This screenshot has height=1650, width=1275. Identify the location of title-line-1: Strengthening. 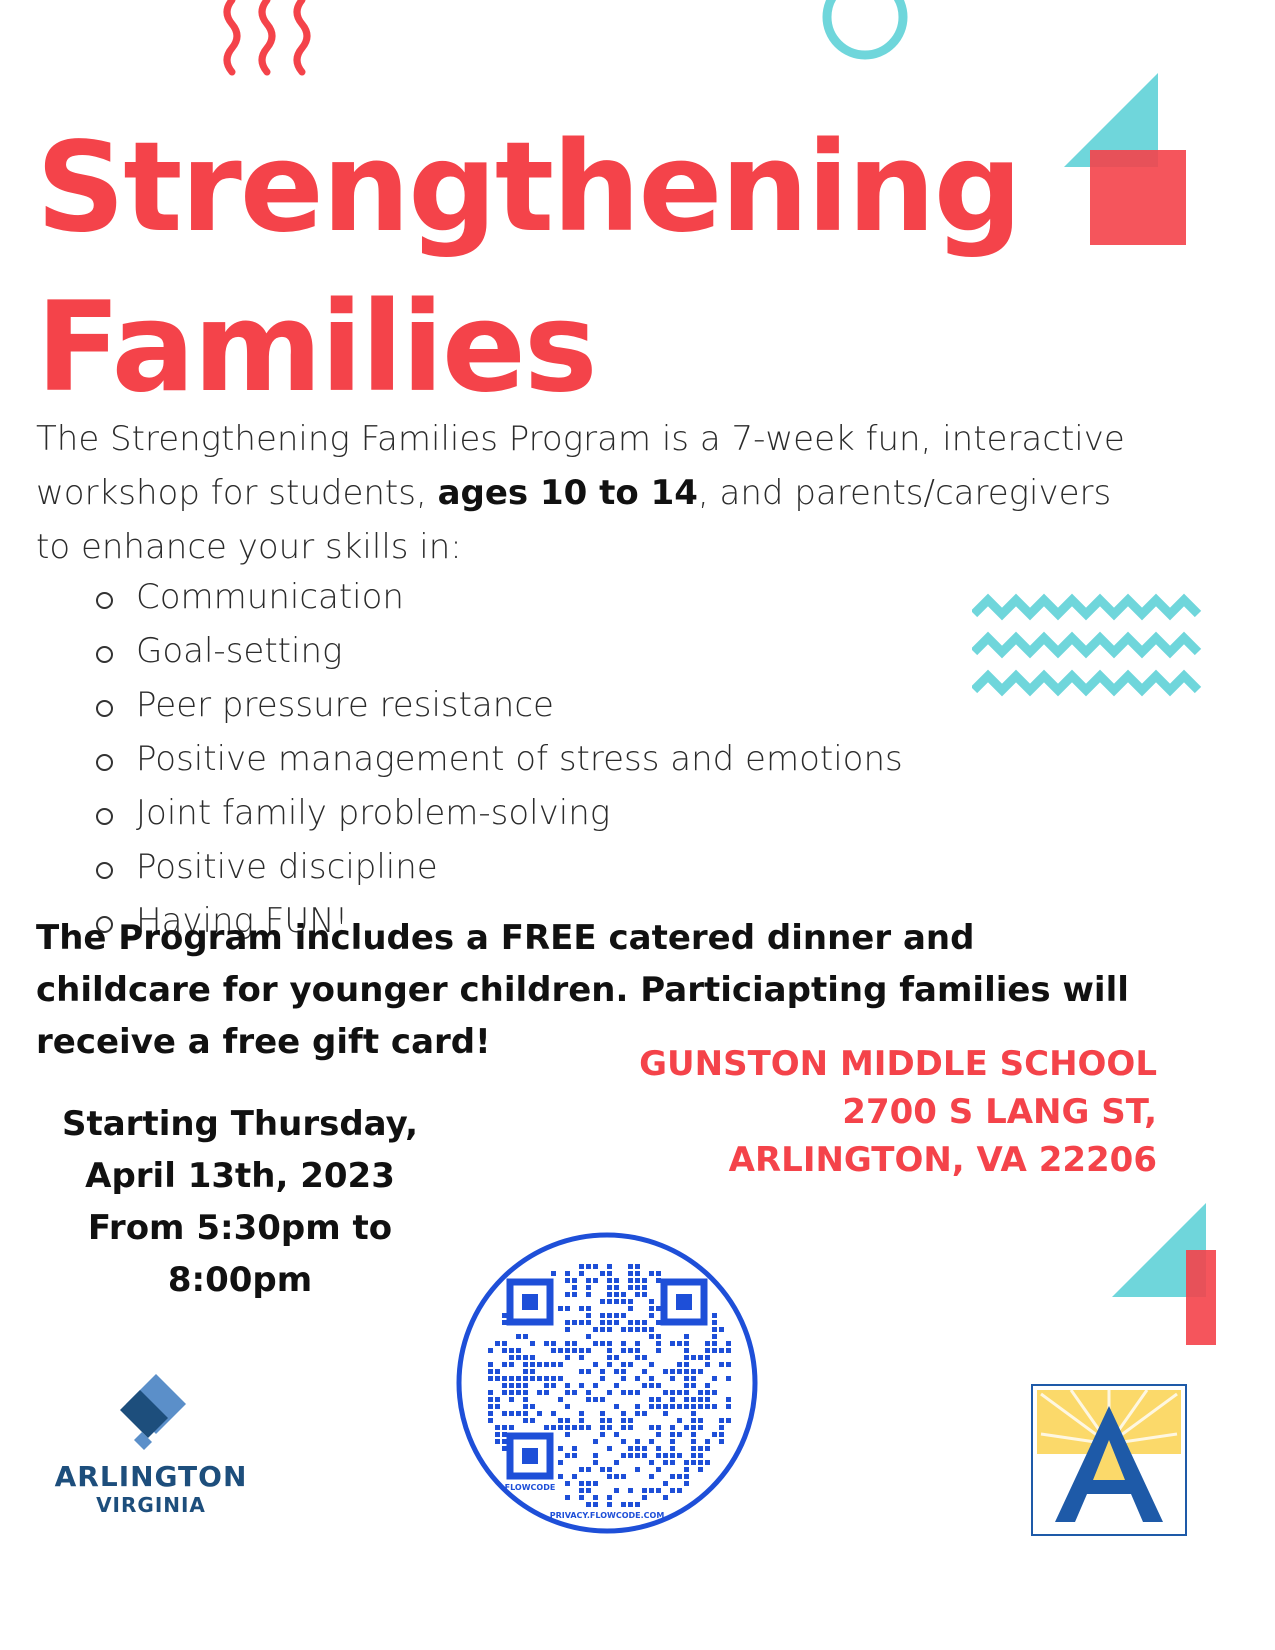
(529, 188).